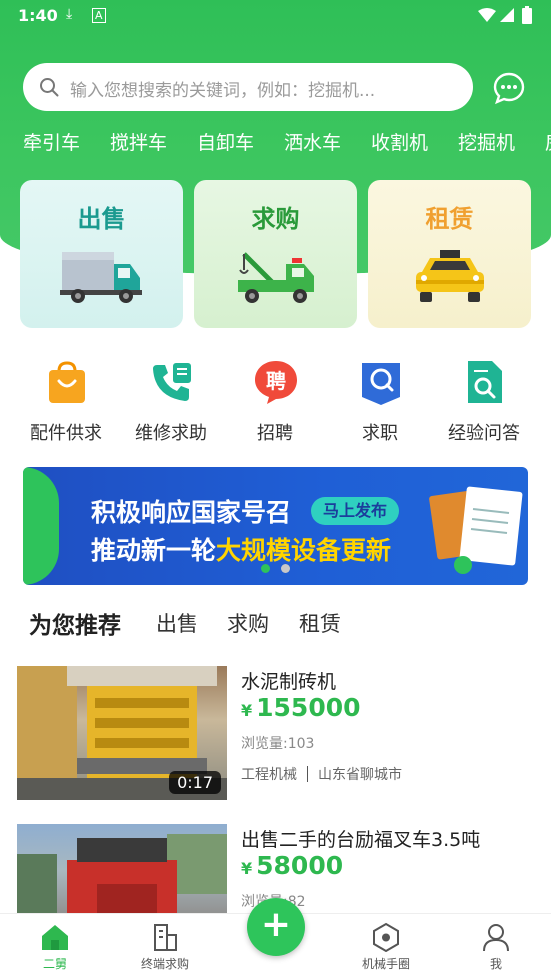 The height and width of the screenshot is (979, 551). I want to click on banner-subline: 推动新一轮大规模设备更新, so click(241, 549).